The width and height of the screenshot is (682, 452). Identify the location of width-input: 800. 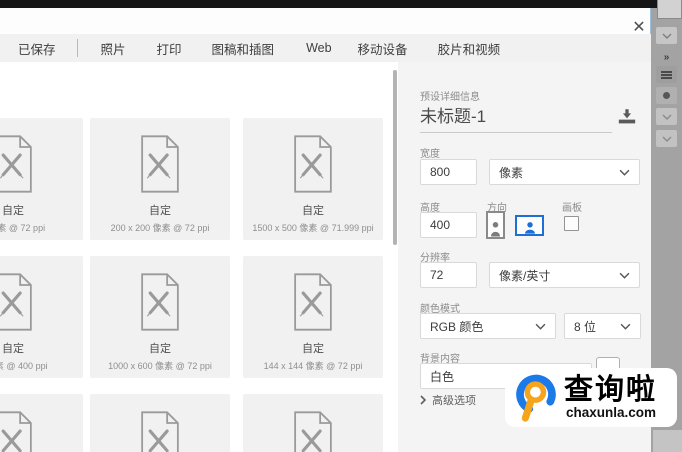
(448, 172).